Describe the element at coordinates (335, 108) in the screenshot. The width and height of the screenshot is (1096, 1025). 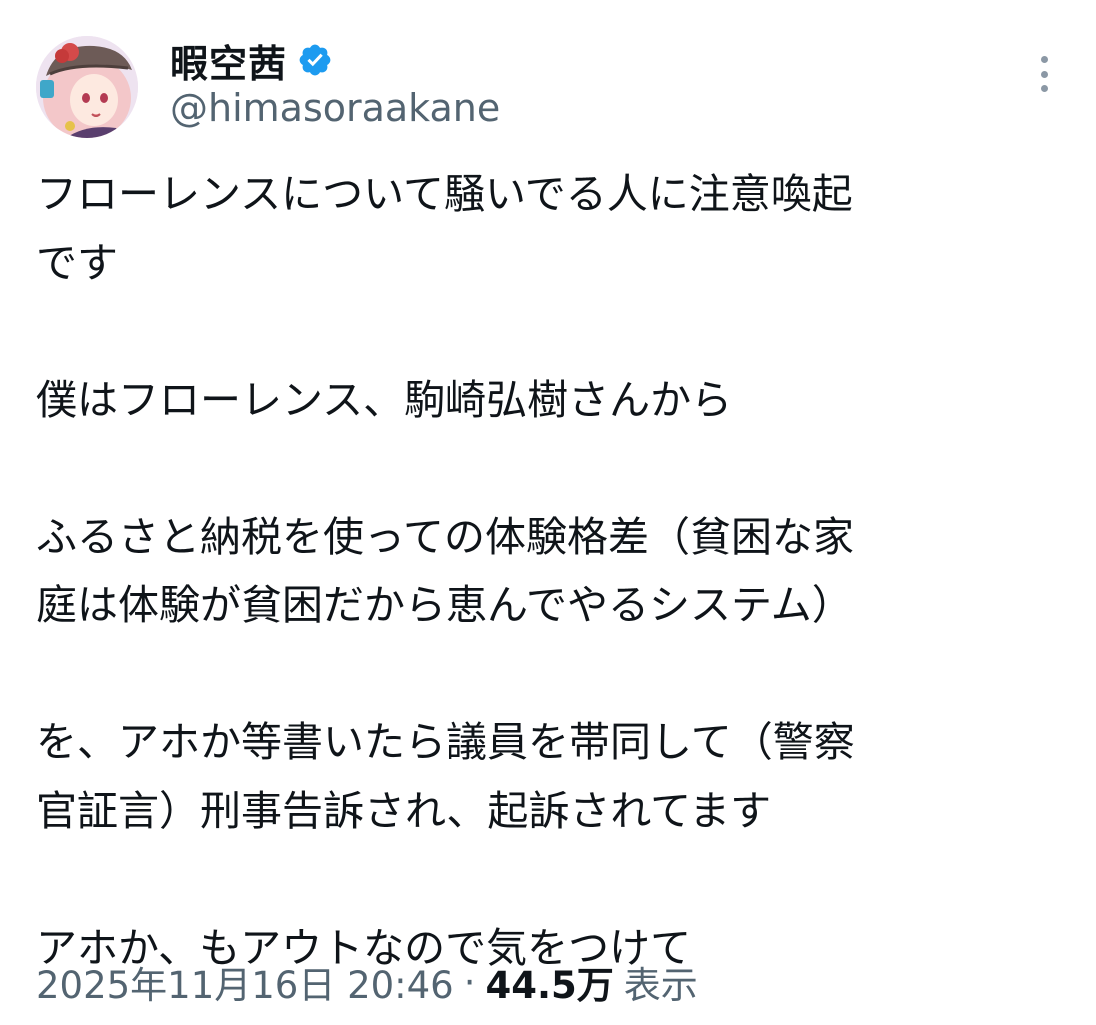
I see `author-handle: @himasoraakane` at that location.